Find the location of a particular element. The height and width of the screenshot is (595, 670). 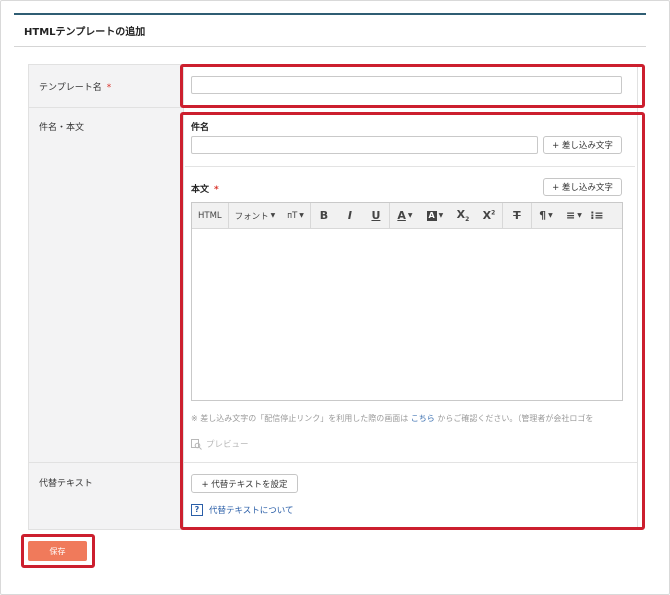

subscript-button: X2 is located at coordinates (463, 215).